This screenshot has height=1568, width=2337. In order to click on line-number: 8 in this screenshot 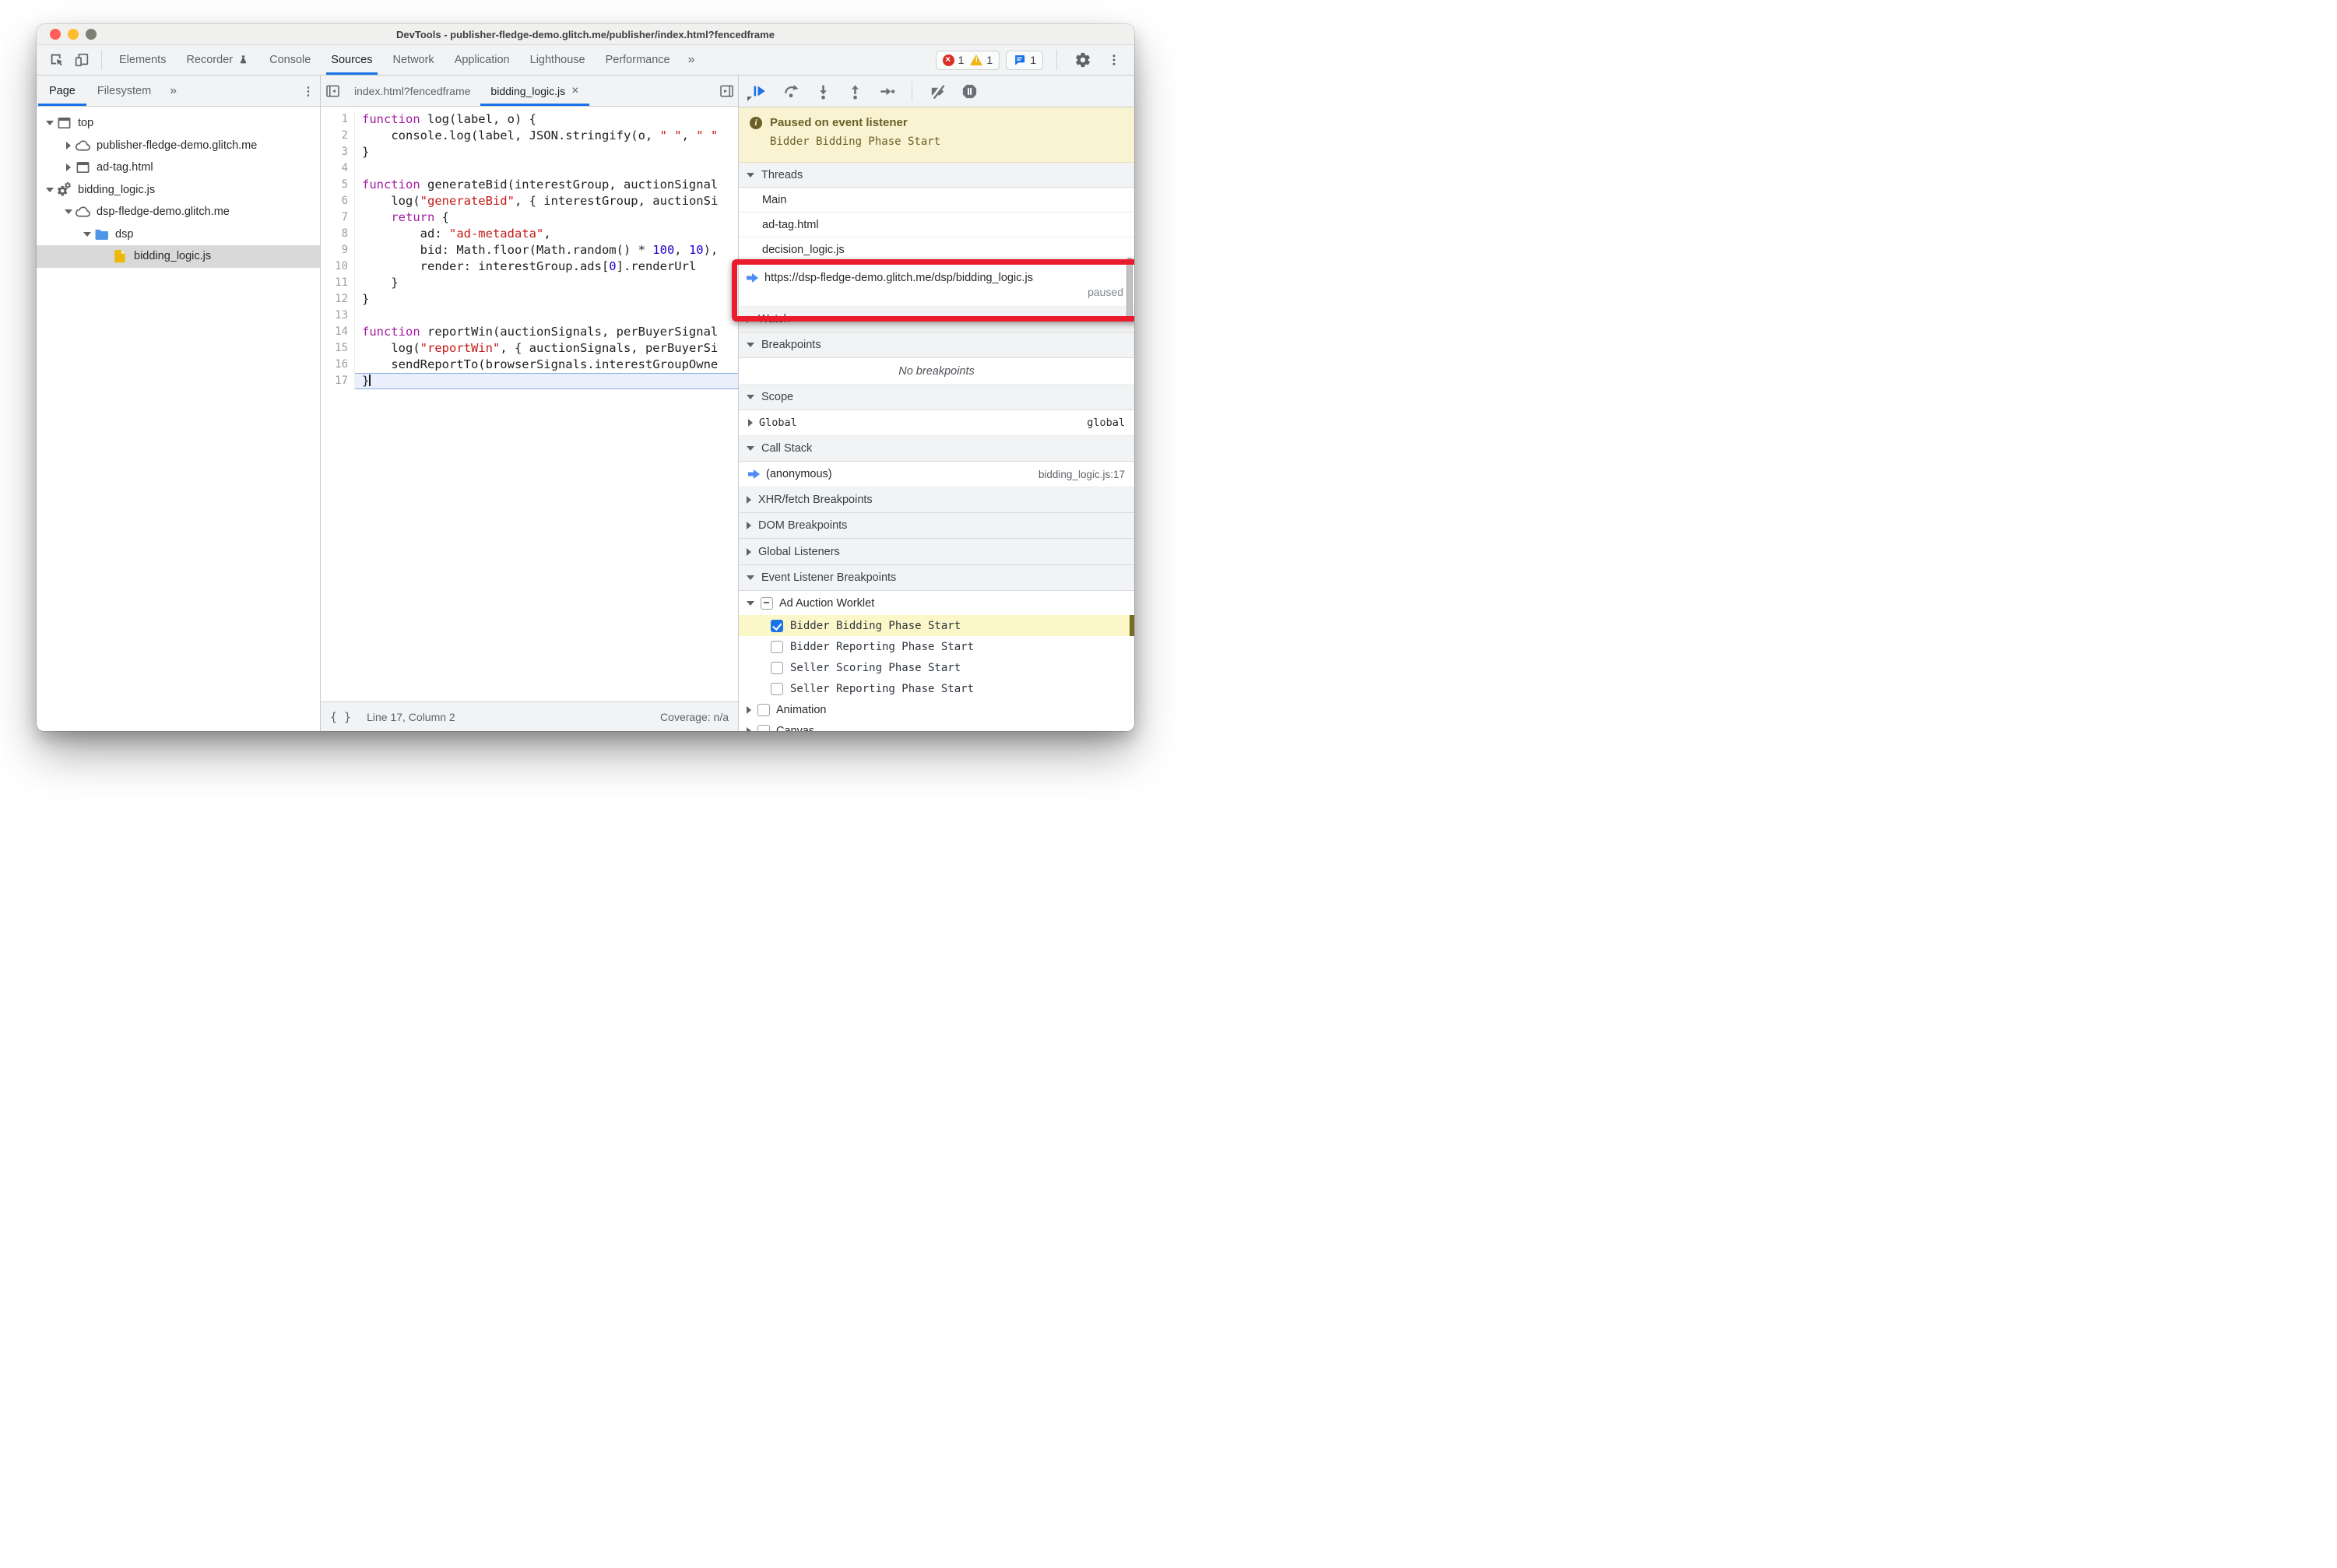, I will do `click(338, 234)`.